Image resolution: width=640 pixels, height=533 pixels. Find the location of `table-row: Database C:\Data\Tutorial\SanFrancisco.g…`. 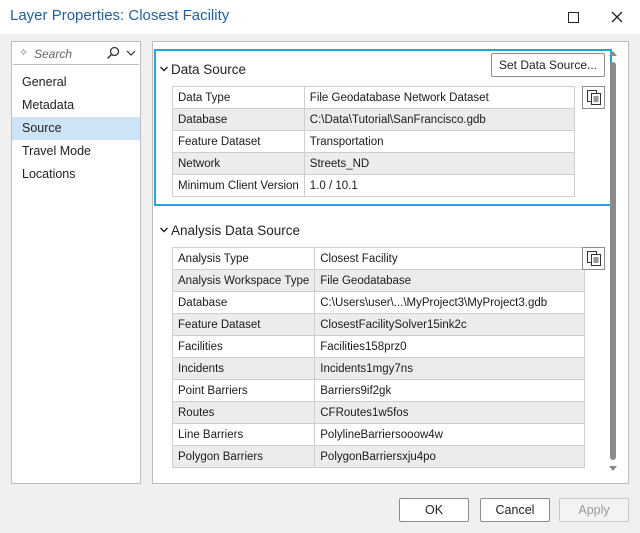

table-row: Database C:\Data\Tutorial\SanFrancisco.g… is located at coordinates (373, 119).